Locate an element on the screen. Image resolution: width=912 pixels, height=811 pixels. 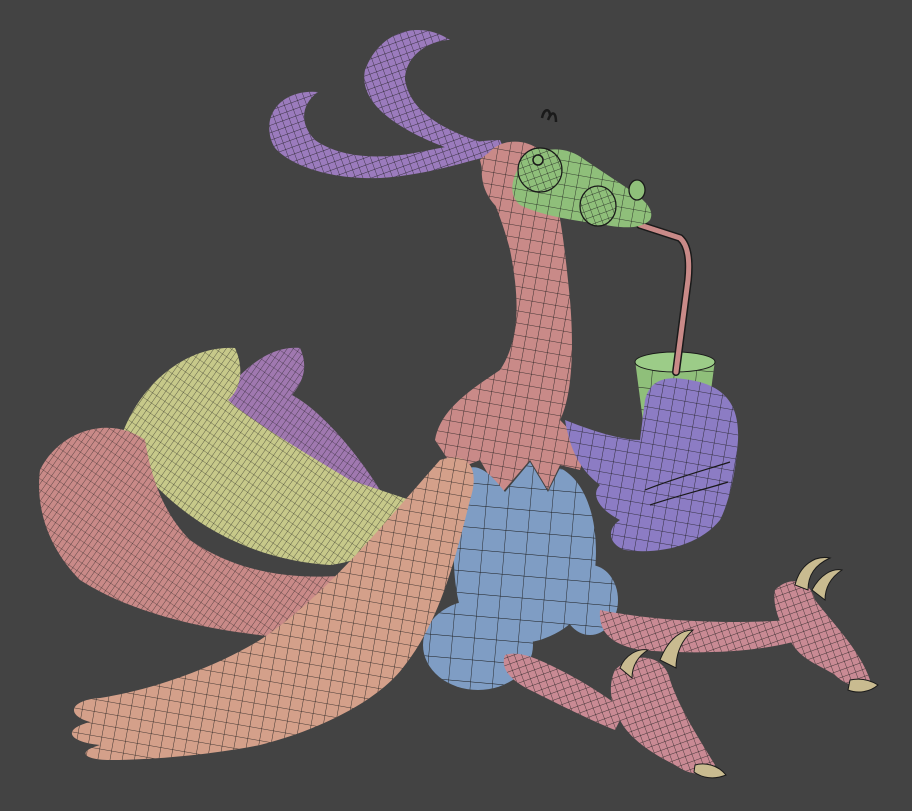
eye-pupil is located at coordinates (538, 160).